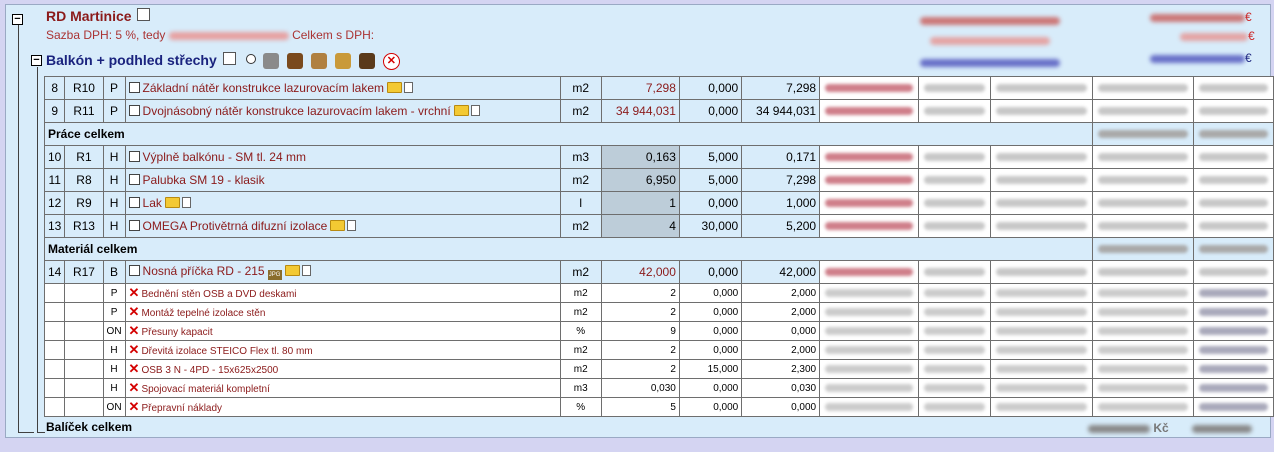 This screenshot has width=1274, height=452. Describe the element at coordinates (295, 61) in the screenshot. I see `bag-icon` at that location.